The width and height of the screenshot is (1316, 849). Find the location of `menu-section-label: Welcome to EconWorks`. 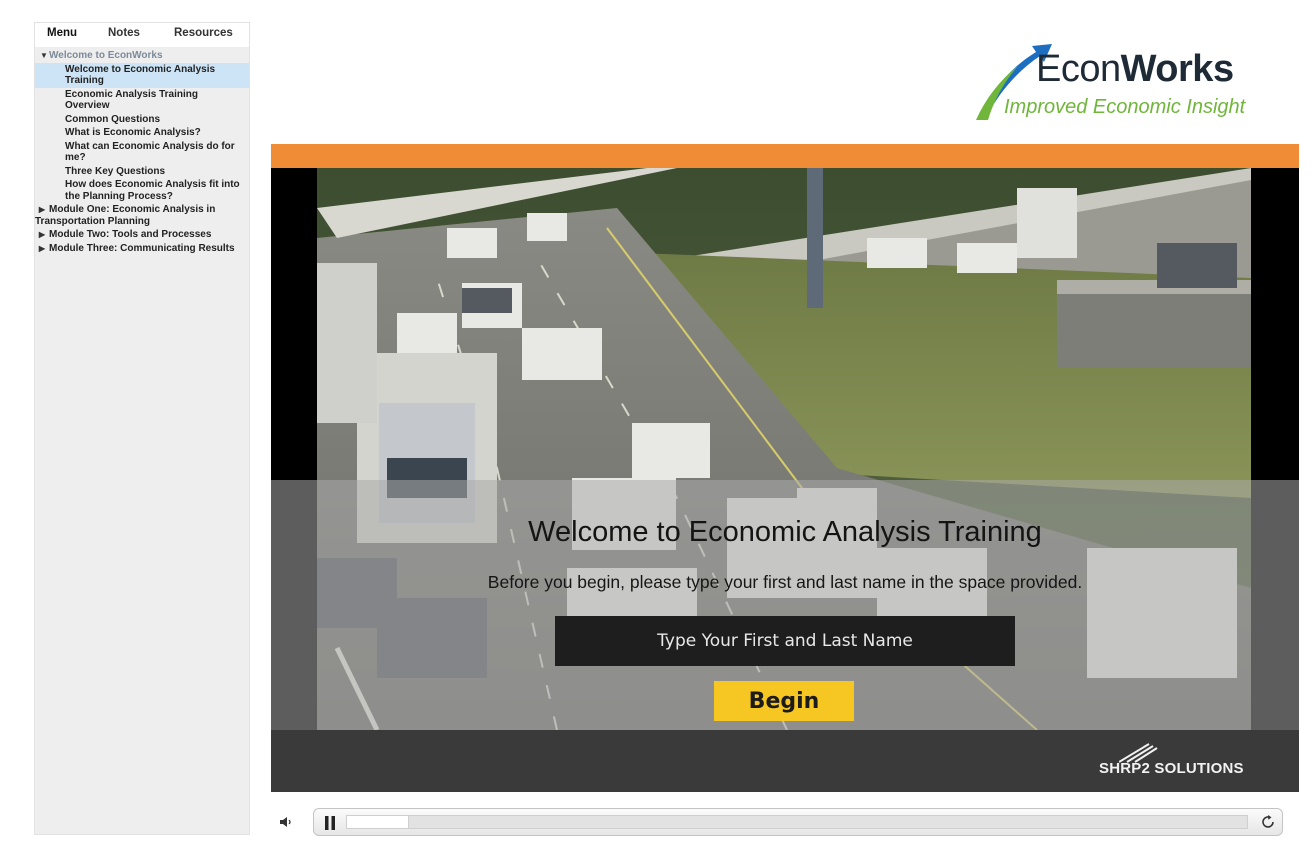

menu-section-label: Welcome to EconWorks is located at coordinates (106, 55).